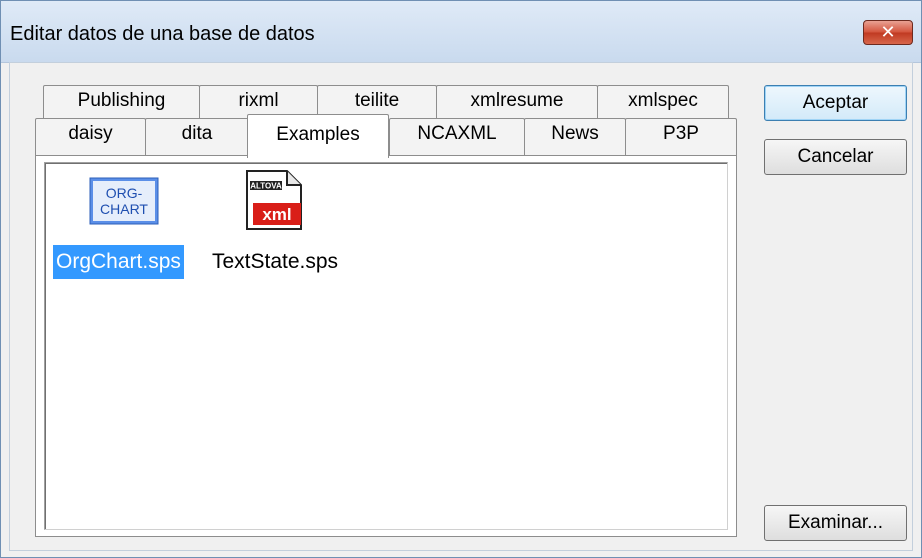 This screenshot has height=558, width=922. I want to click on file-name: TextState.sps, so click(275, 262).